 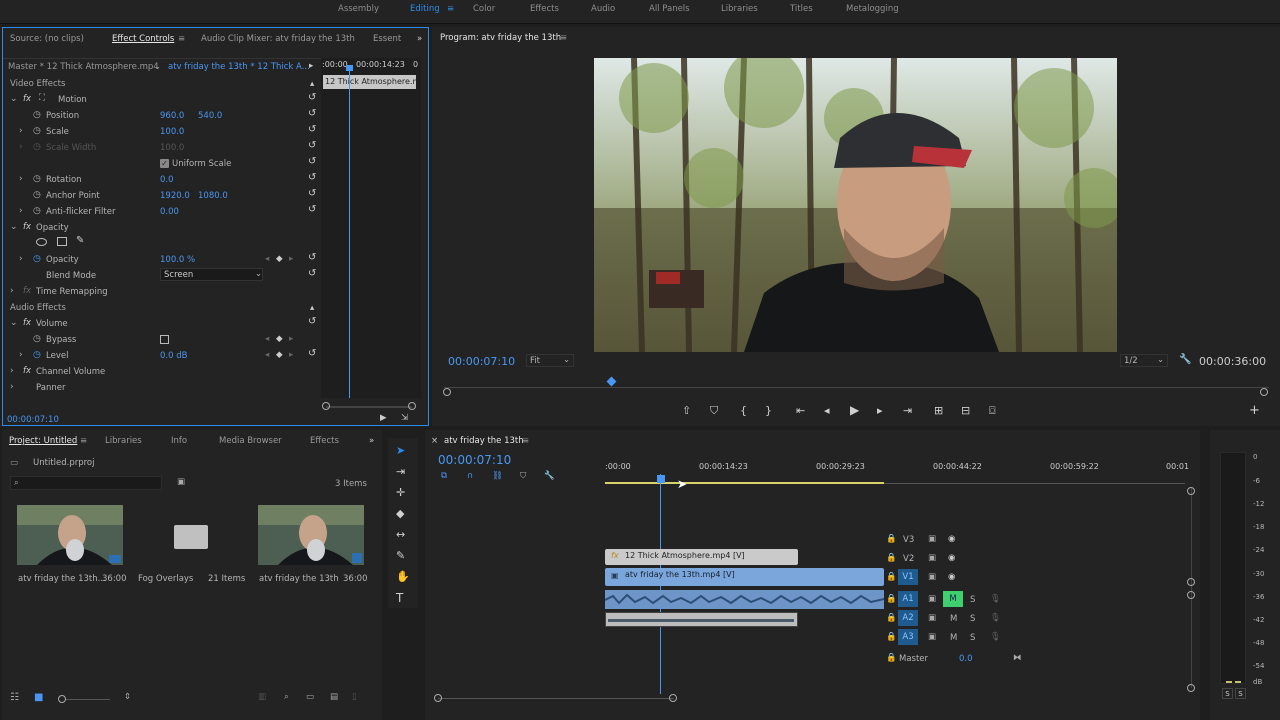 What do you see at coordinates (278, 39) in the screenshot?
I see `tab-audio-clip-mixer: Audio Clip Mixer: atv friday the 13th` at bounding box center [278, 39].